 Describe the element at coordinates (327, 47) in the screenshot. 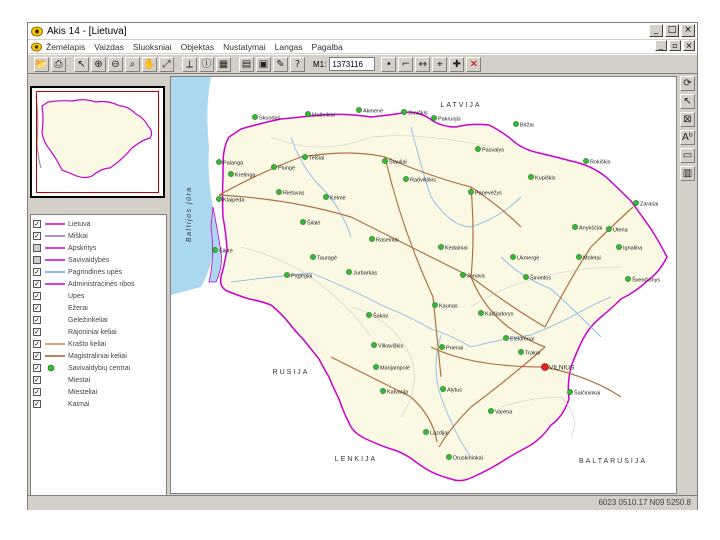

I see `menu-help: Pagalba` at that location.